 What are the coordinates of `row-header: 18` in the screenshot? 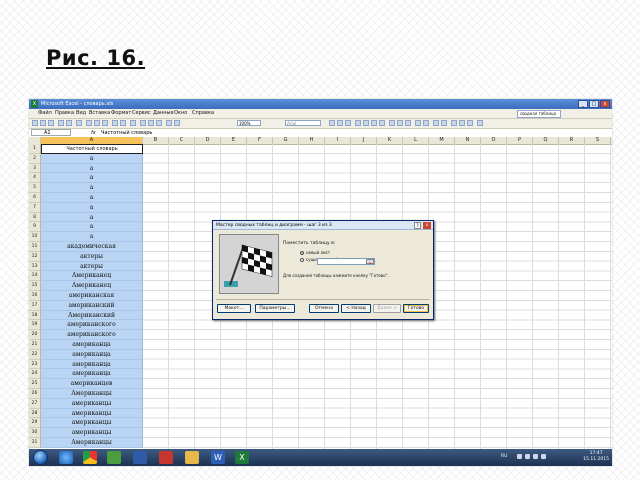 It's located at (35, 315).